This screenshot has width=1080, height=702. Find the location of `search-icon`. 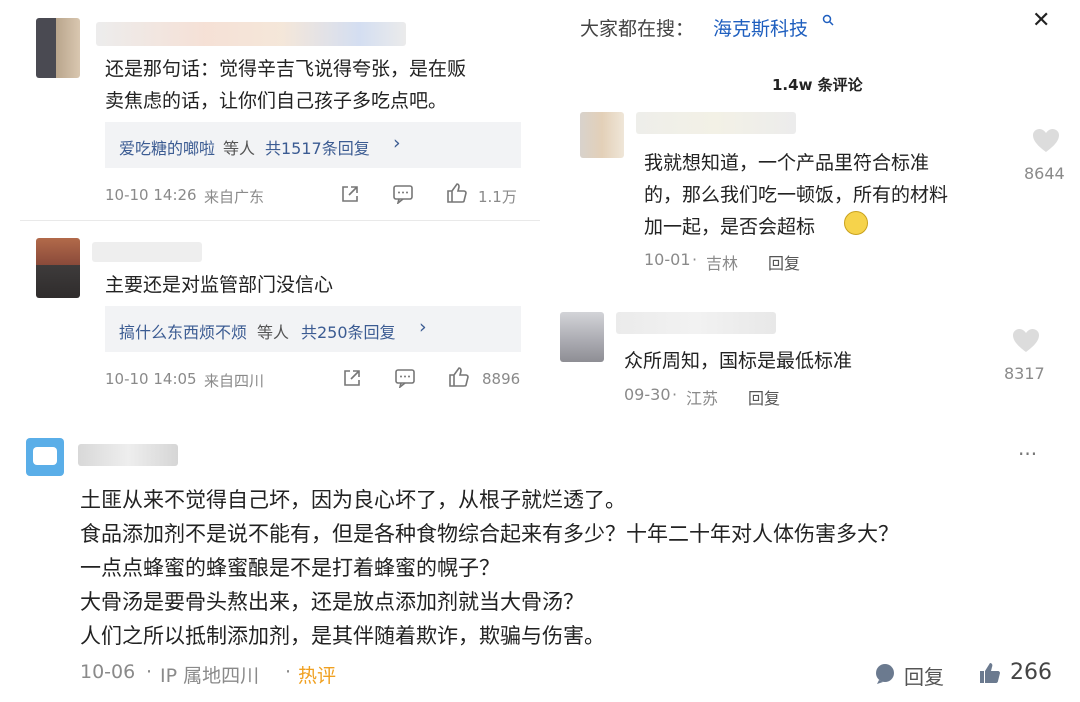

search-icon is located at coordinates (828, 20).